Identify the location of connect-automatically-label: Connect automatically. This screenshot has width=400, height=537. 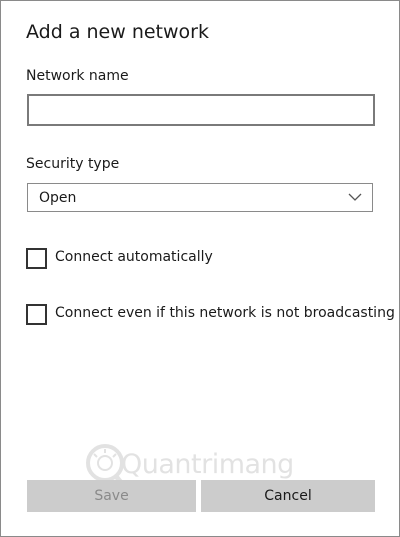
(134, 257).